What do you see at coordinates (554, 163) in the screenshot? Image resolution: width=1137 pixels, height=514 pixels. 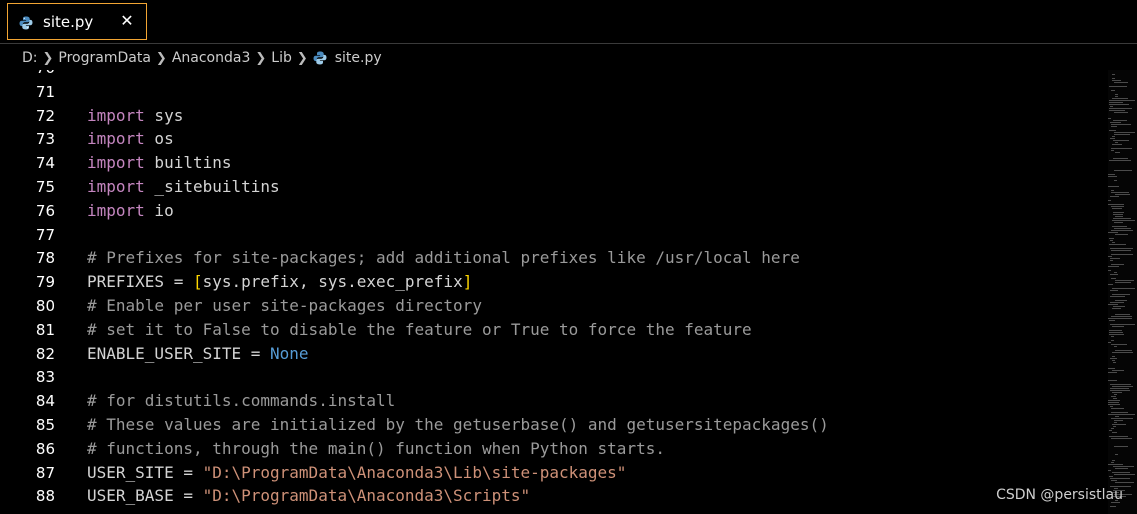 I see `code-line: 74 import builtins` at bounding box center [554, 163].